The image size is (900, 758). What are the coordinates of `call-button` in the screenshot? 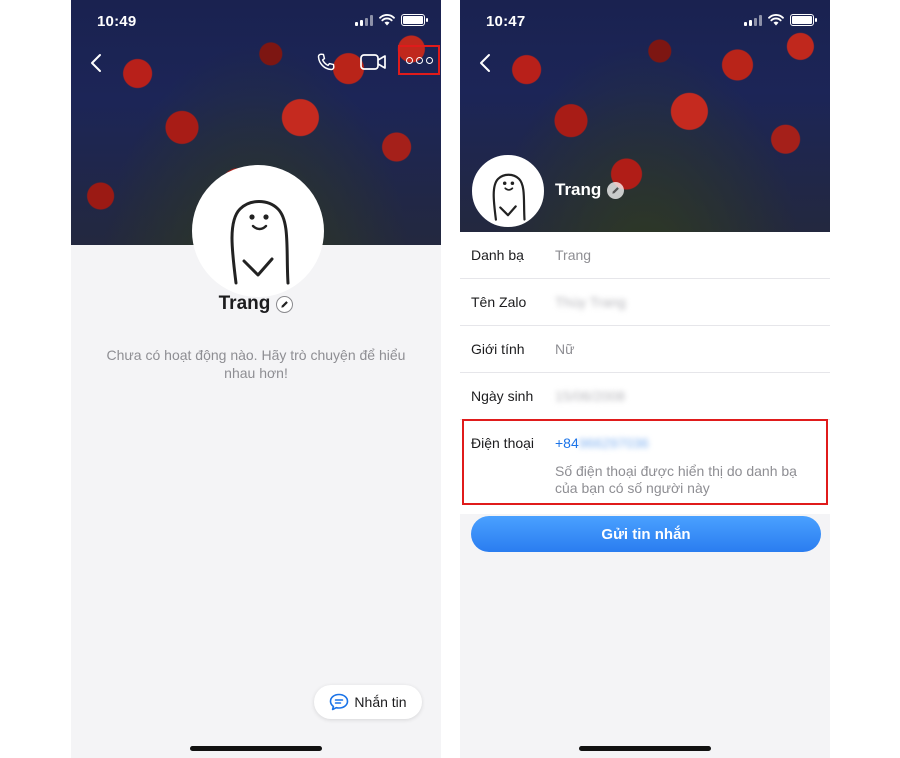 It's located at (326, 62).